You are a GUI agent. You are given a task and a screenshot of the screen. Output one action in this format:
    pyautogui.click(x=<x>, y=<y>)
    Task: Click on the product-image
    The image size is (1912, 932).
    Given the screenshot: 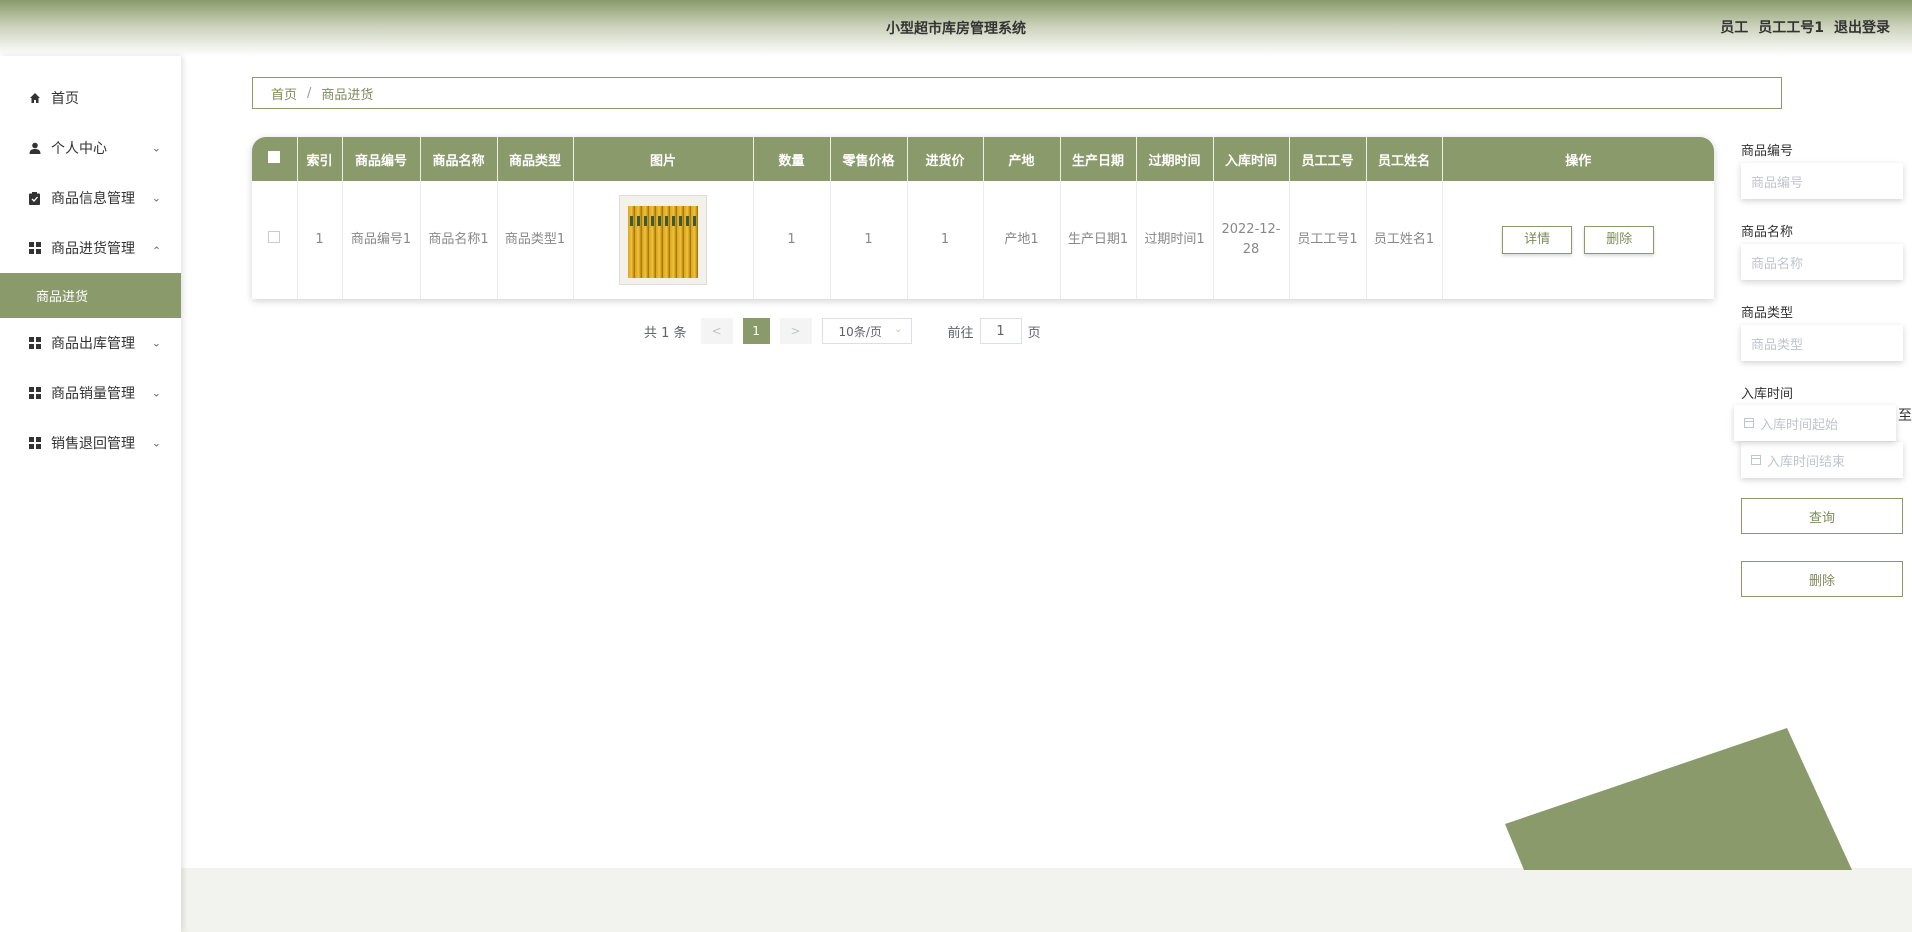 What is the action you would take?
    pyautogui.click(x=663, y=240)
    